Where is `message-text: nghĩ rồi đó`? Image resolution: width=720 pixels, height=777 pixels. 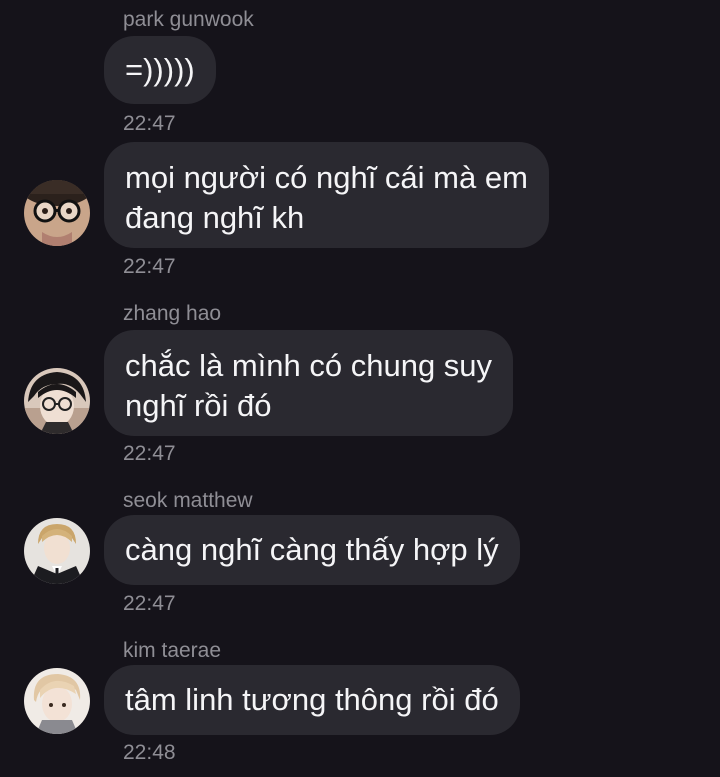
message-text: nghĩ rồi đó is located at coordinates (198, 405).